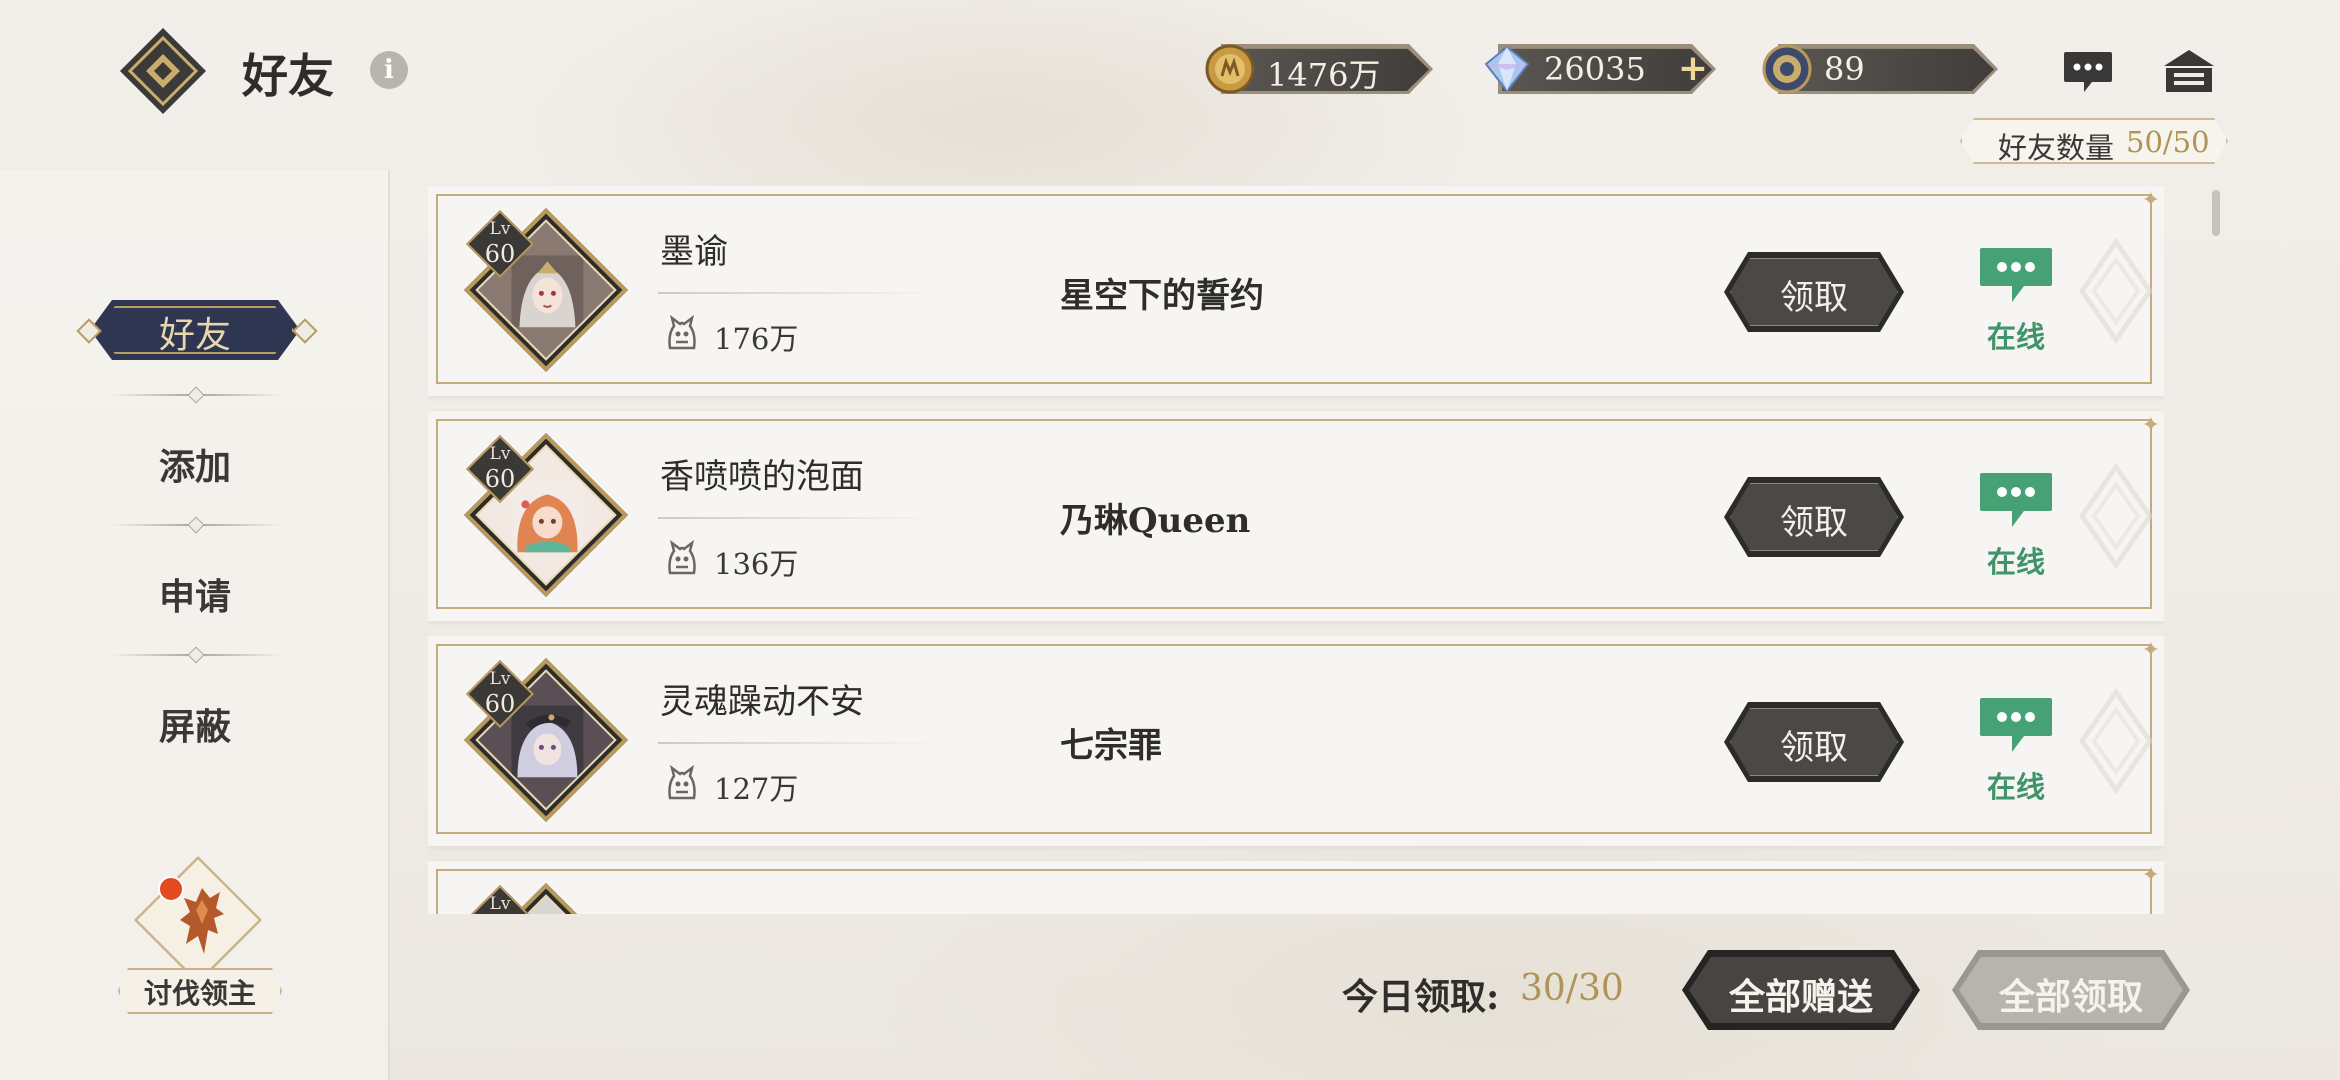 The image size is (2340, 1080). Describe the element at coordinates (1155, 521) in the screenshot. I see `guild-name: 乃琳Queen` at that location.